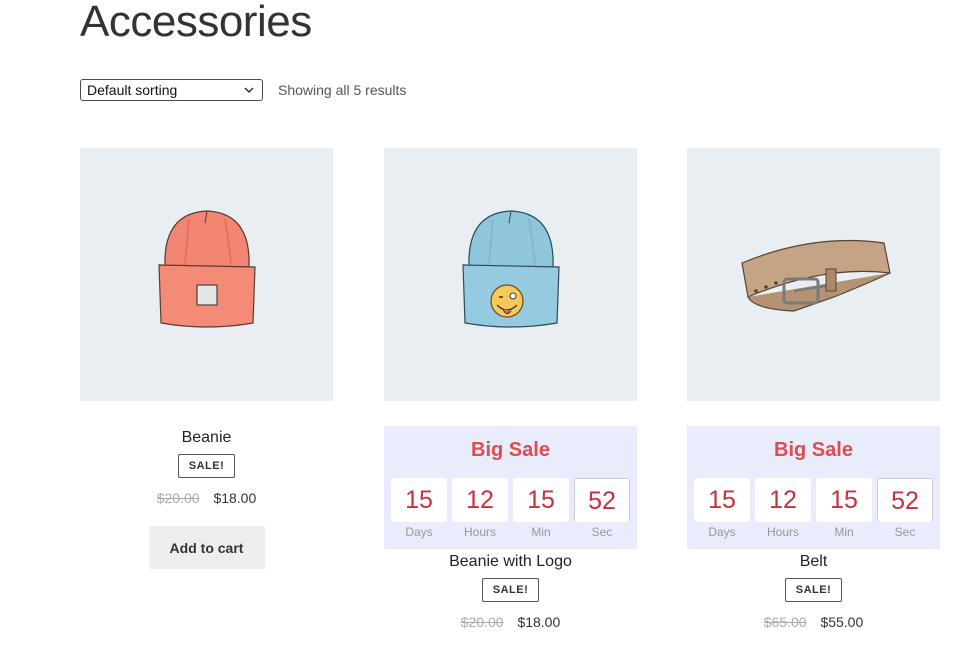  Describe the element at coordinates (206, 268) in the screenshot. I see `orange-beanie-icon` at that location.